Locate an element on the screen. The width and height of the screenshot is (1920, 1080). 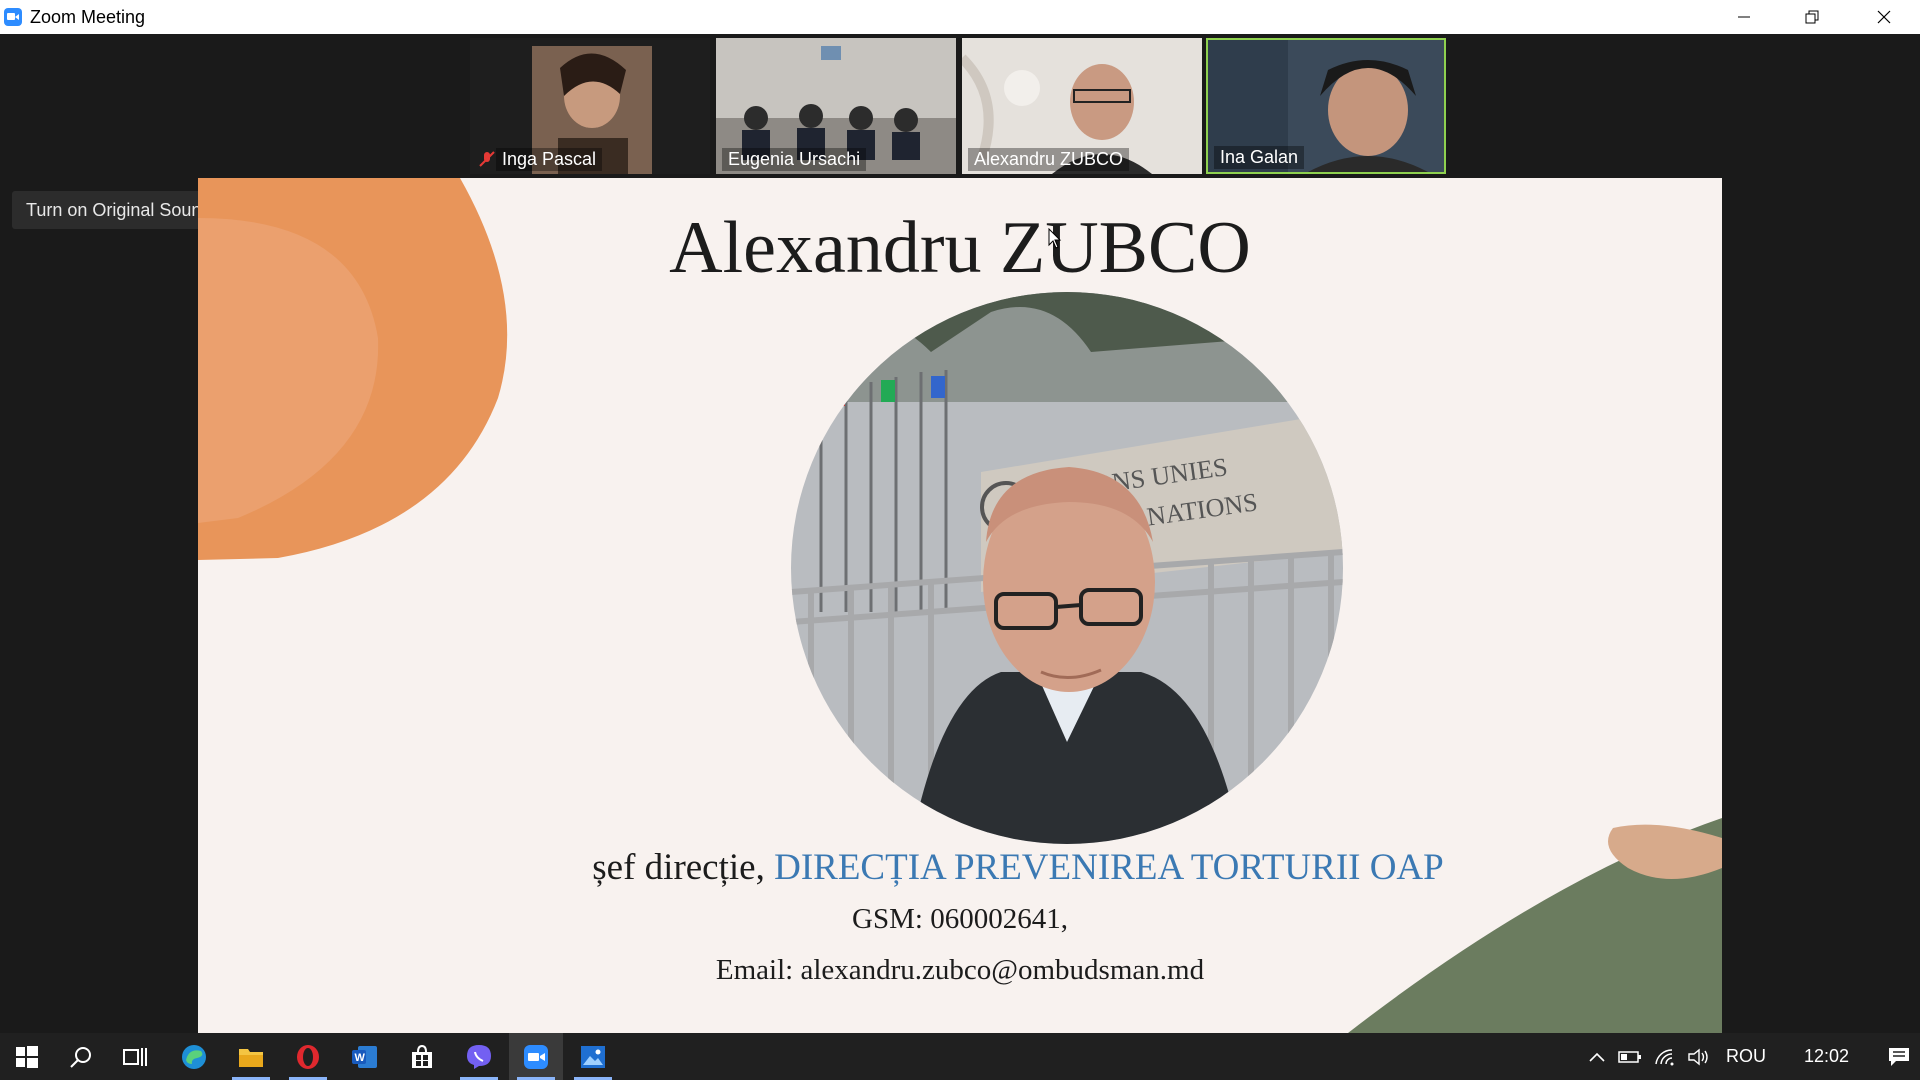
speaker-photo: NATIONS UNIES UNITED NATIONS is located at coordinates (1067, 568).